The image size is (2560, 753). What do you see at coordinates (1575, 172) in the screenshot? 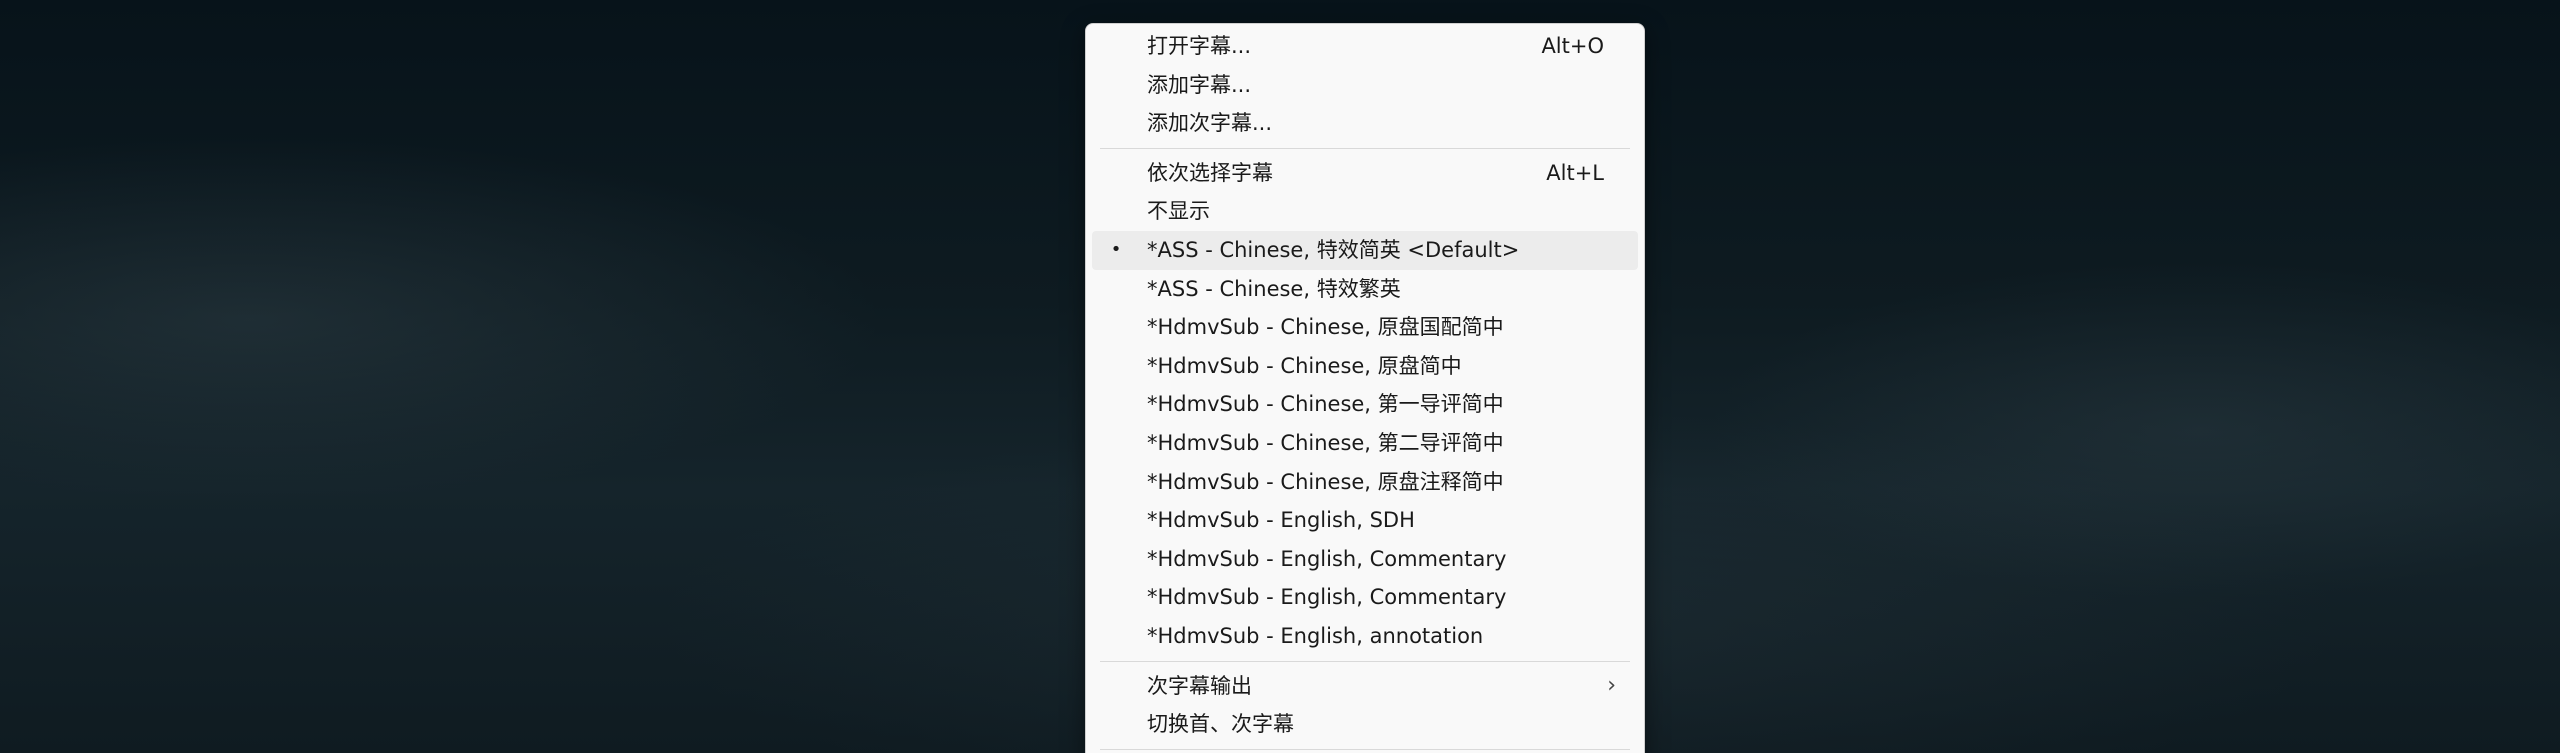
I see `menu-item-shortcut: Alt+L` at bounding box center [1575, 172].